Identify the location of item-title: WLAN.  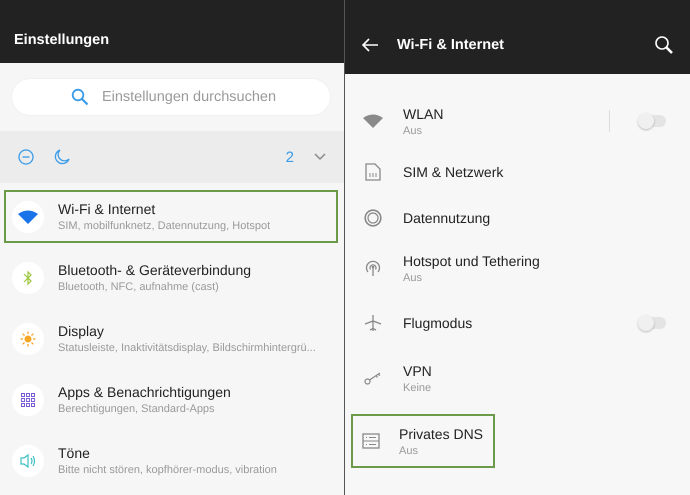
(423, 114).